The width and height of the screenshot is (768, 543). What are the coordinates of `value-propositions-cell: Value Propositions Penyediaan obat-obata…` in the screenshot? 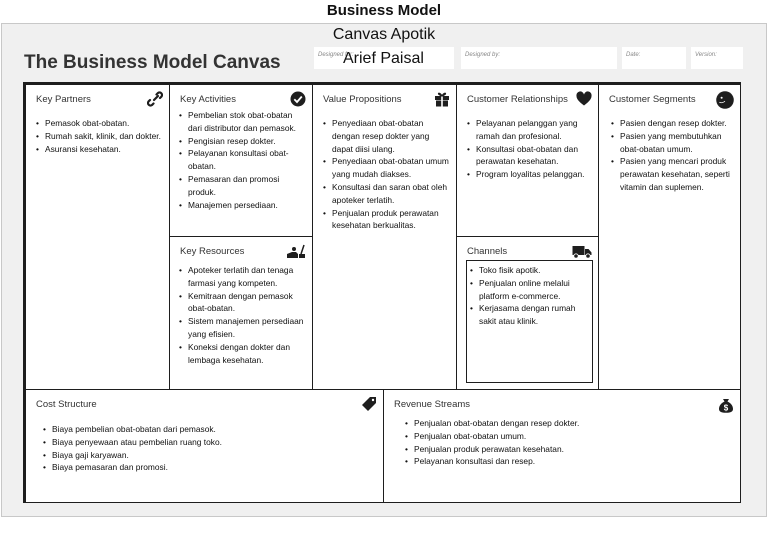 It's located at (384, 237).